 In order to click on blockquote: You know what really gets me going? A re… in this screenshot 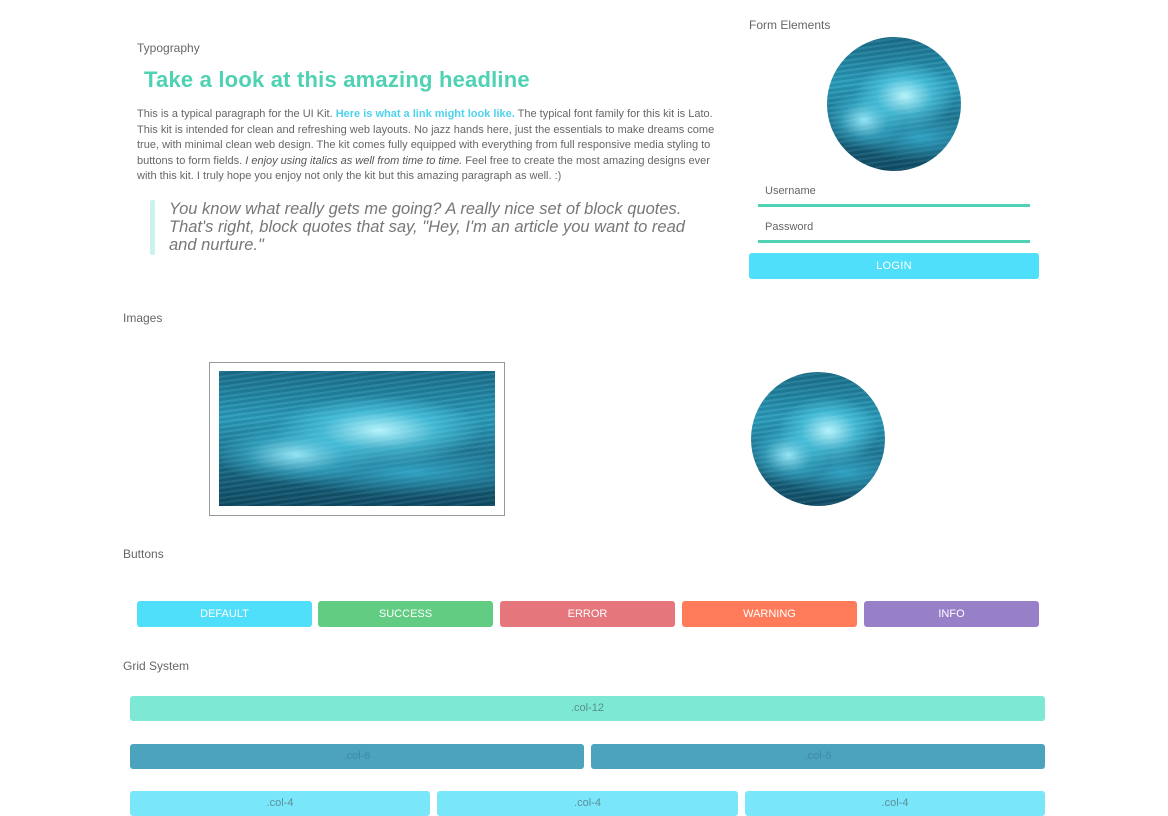, I will do `click(427, 227)`.